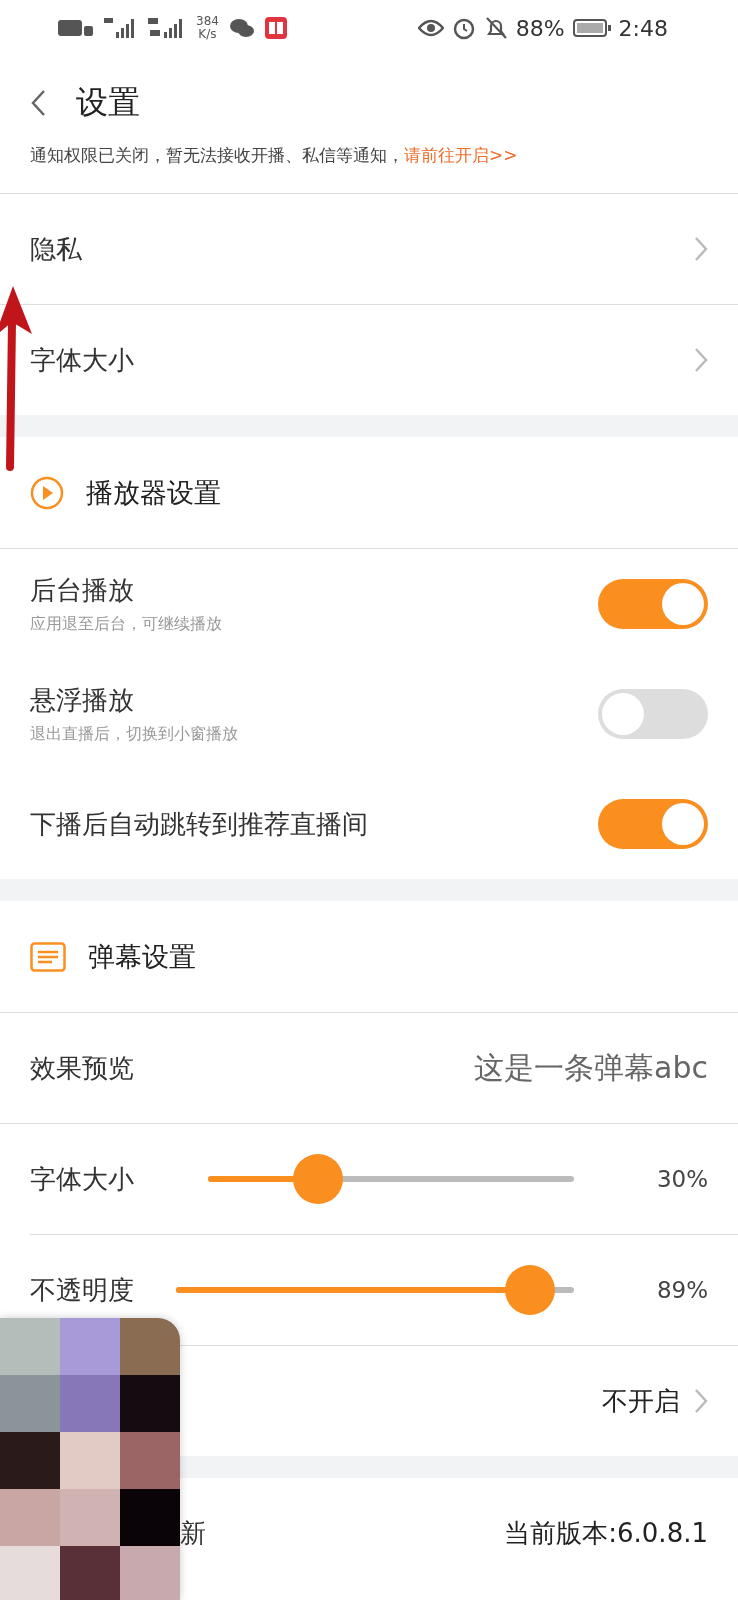 This screenshot has height=1600, width=738. Describe the element at coordinates (47, 492) in the screenshot. I see `play-icon` at that location.